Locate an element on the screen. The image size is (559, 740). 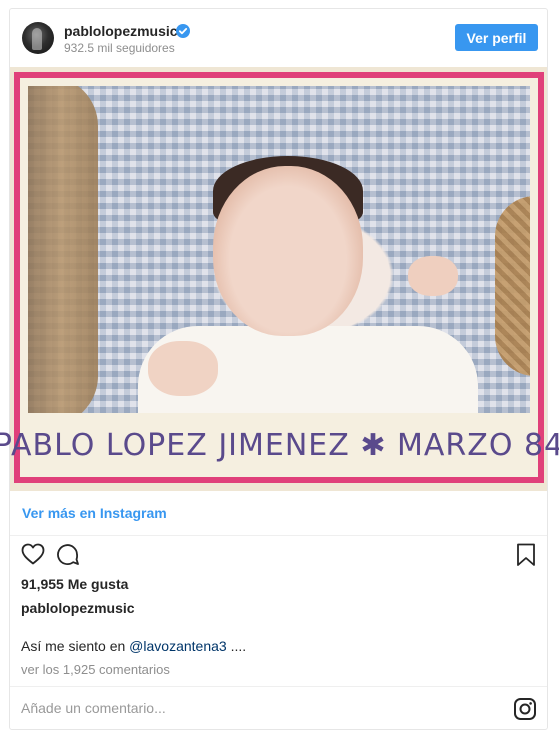
baby-face is located at coordinates (288, 251).